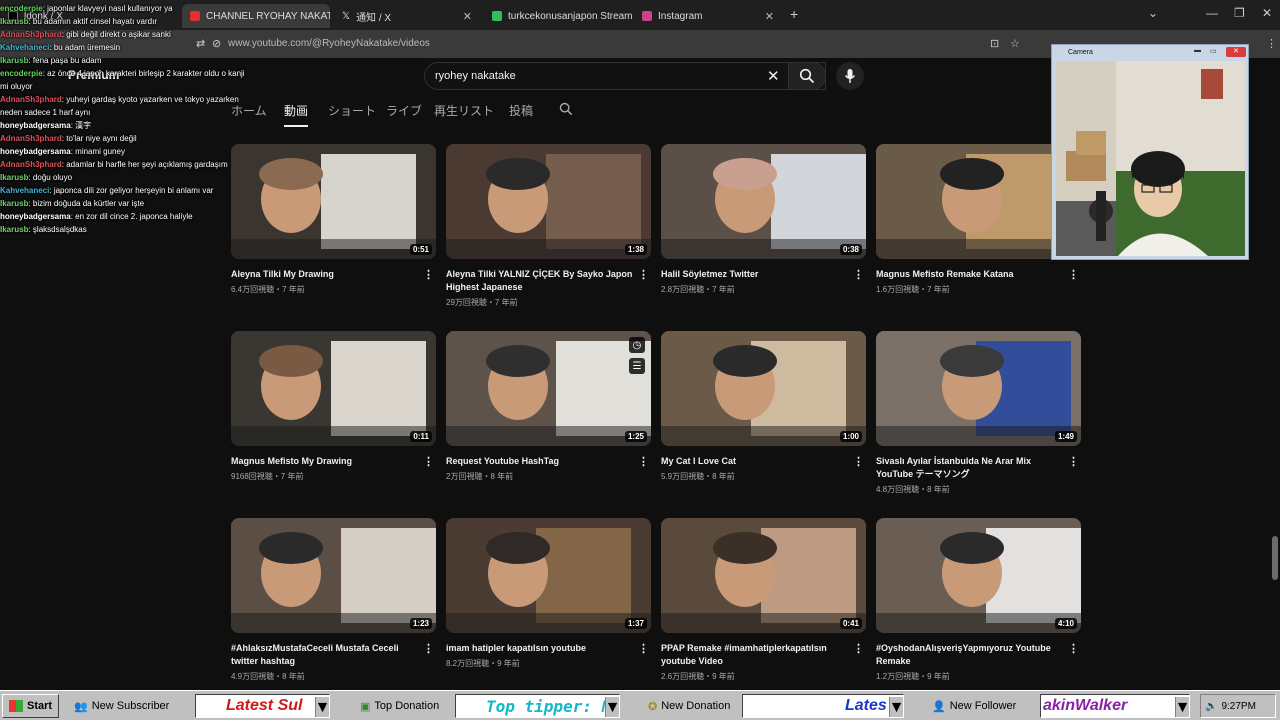 This screenshot has width=1280, height=720. What do you see at coordinates (548, 575) in the screenshot?
I see `video-thumbnail: 1:37` at bounding box center [548, 575].